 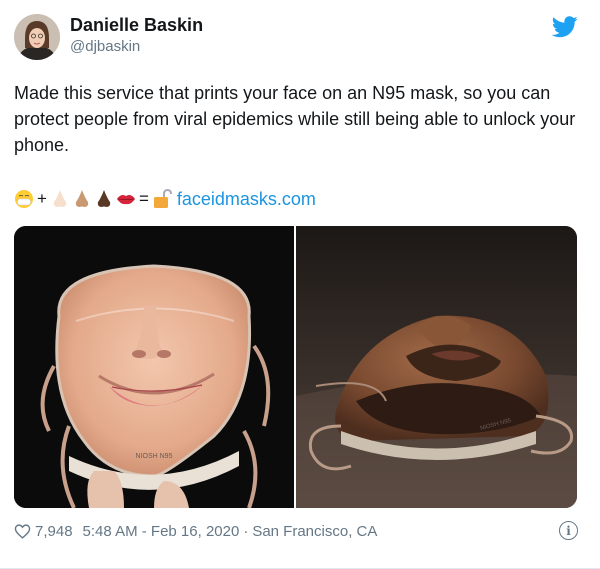 What do you see at coordinates (314, 531) in the screenshot?
I see `tweet-location: San Francisco, CA` at bounding box center [314, 531].